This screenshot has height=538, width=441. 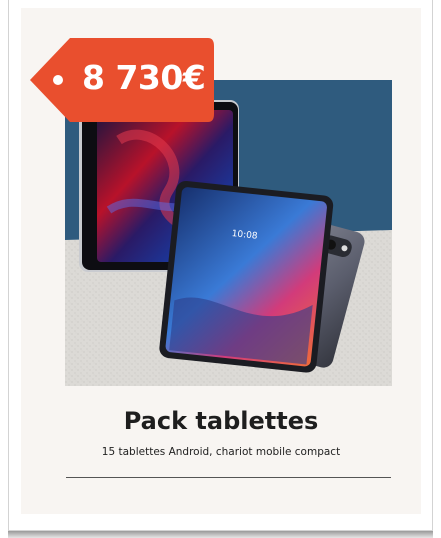 I want to click on product-title: Pack tablettes, so click(x=221, y=421).